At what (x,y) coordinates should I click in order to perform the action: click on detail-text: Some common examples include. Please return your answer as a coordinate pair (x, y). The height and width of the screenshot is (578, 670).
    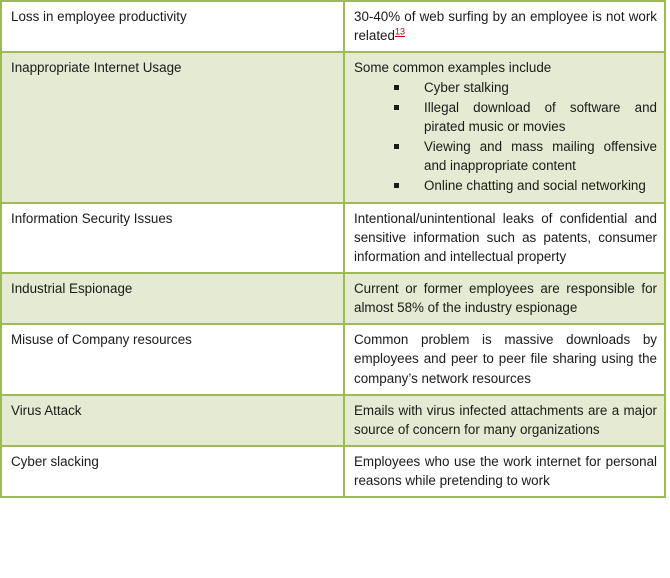
    Looking at the image, I should click on (453, 68).